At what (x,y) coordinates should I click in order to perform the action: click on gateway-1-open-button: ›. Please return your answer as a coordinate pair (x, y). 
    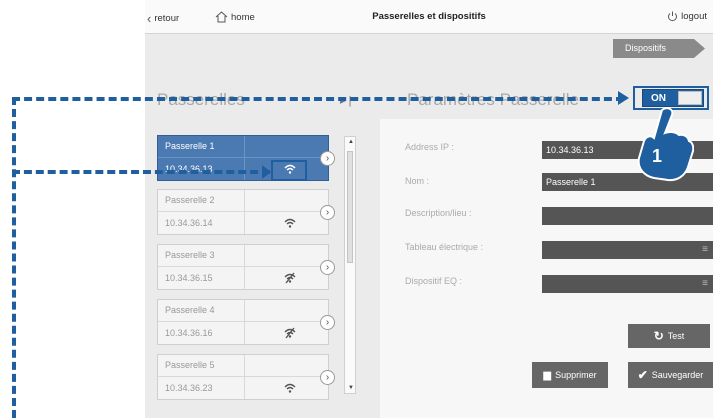
    Looking at the image, I should click on (327, 158).